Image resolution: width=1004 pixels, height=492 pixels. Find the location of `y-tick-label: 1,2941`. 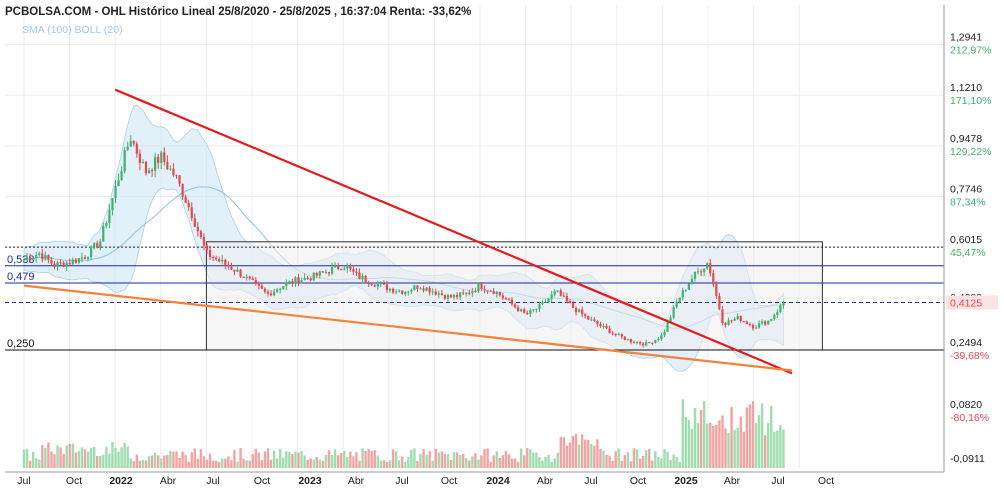

y-tick-label: 1,2941 is located at coordinates (966, 38).